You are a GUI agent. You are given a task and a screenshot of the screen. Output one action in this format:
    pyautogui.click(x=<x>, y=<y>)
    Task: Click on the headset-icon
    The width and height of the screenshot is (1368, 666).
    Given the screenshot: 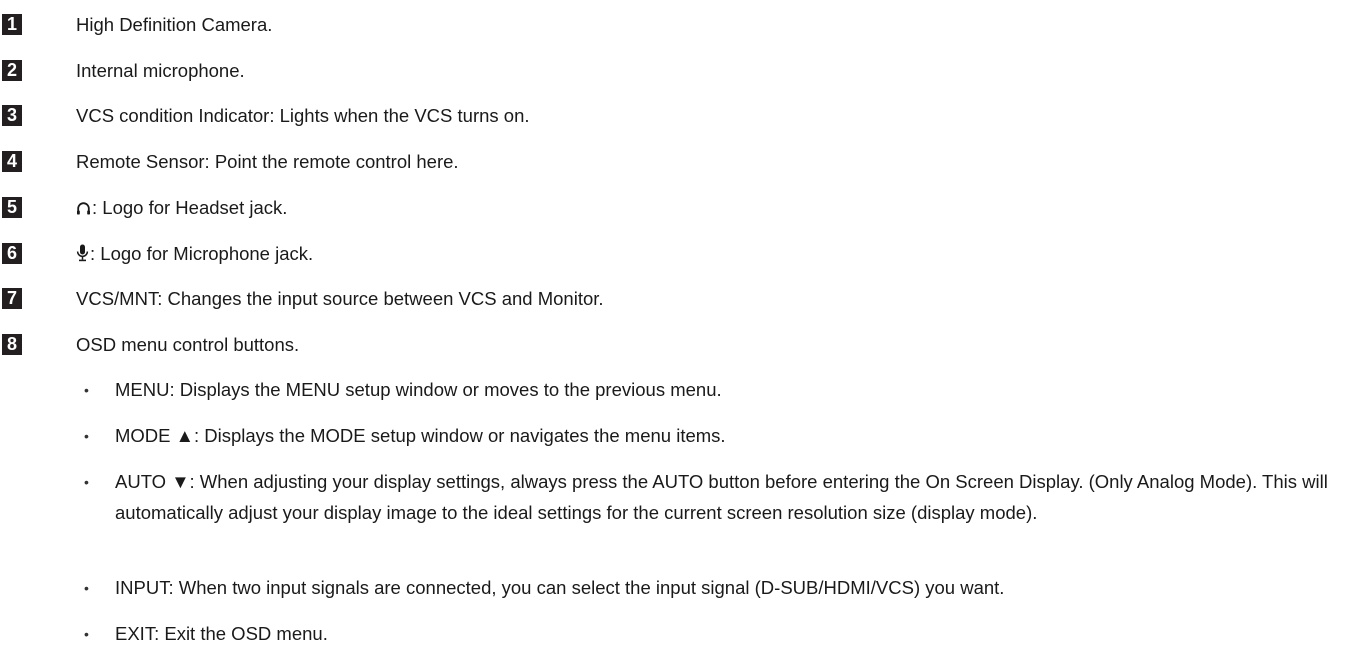 What is the action you would take?
    pyautogui.click(x=83, y=210)
    